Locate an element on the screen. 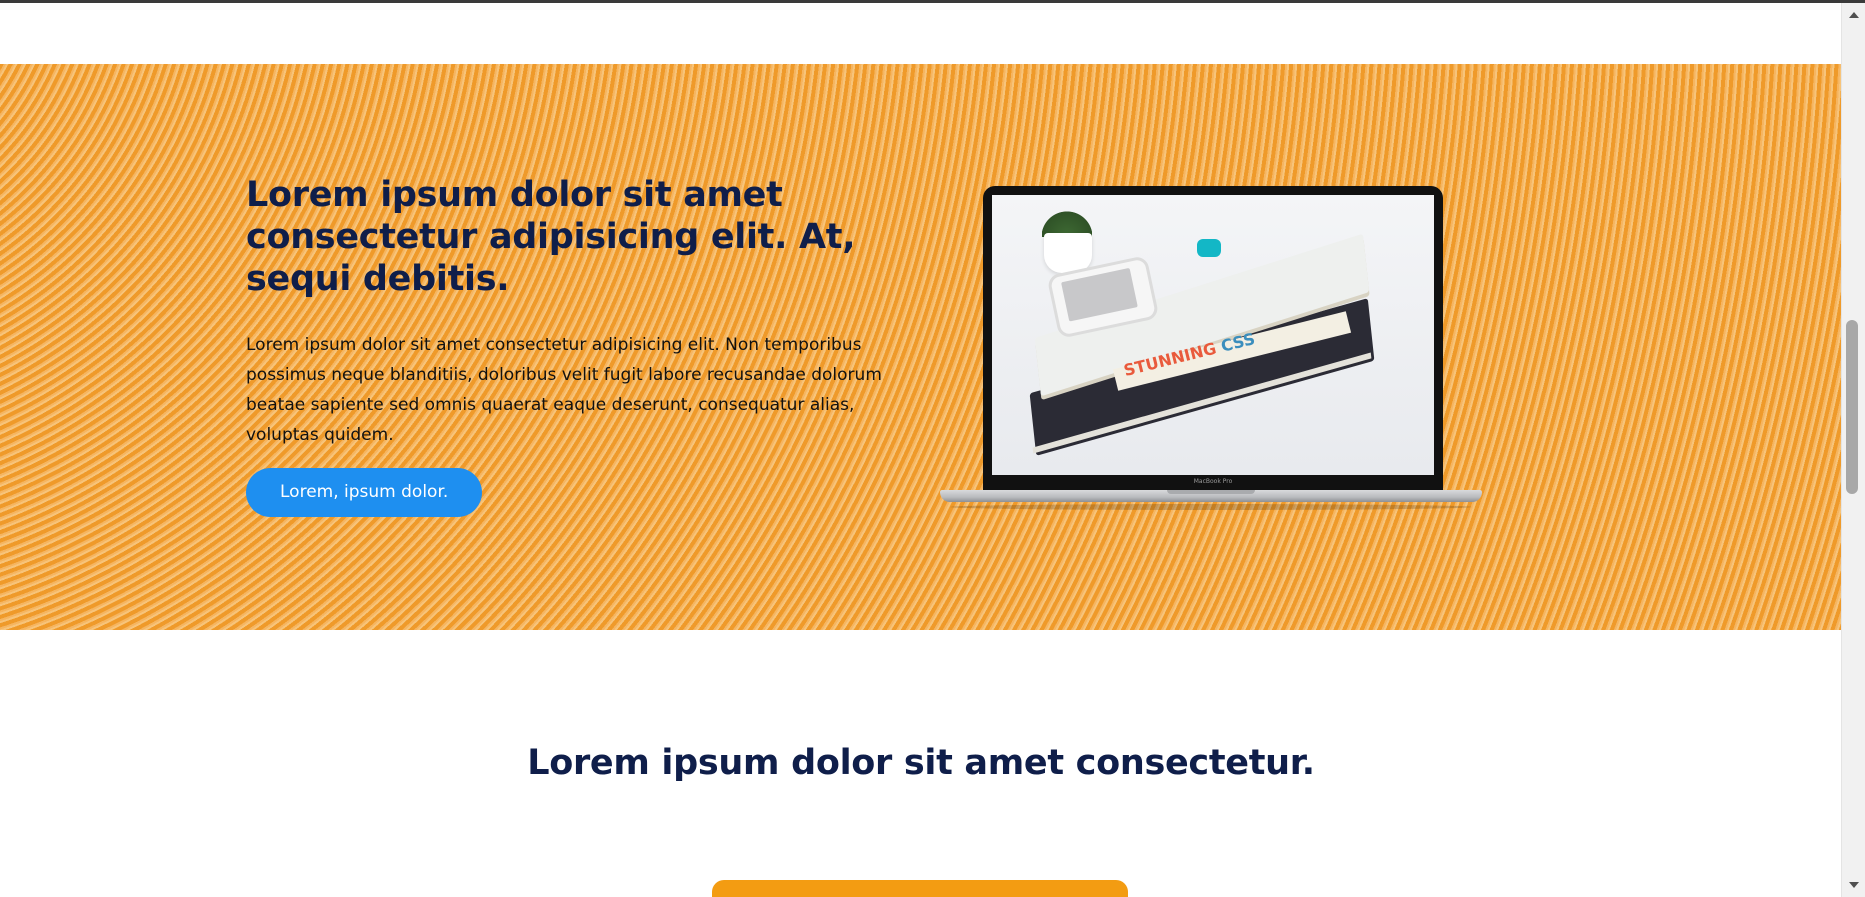 Image resolution: width=1865 pixels, height=897 pixels. laptop-notch is located at coordinates (1211, 492).